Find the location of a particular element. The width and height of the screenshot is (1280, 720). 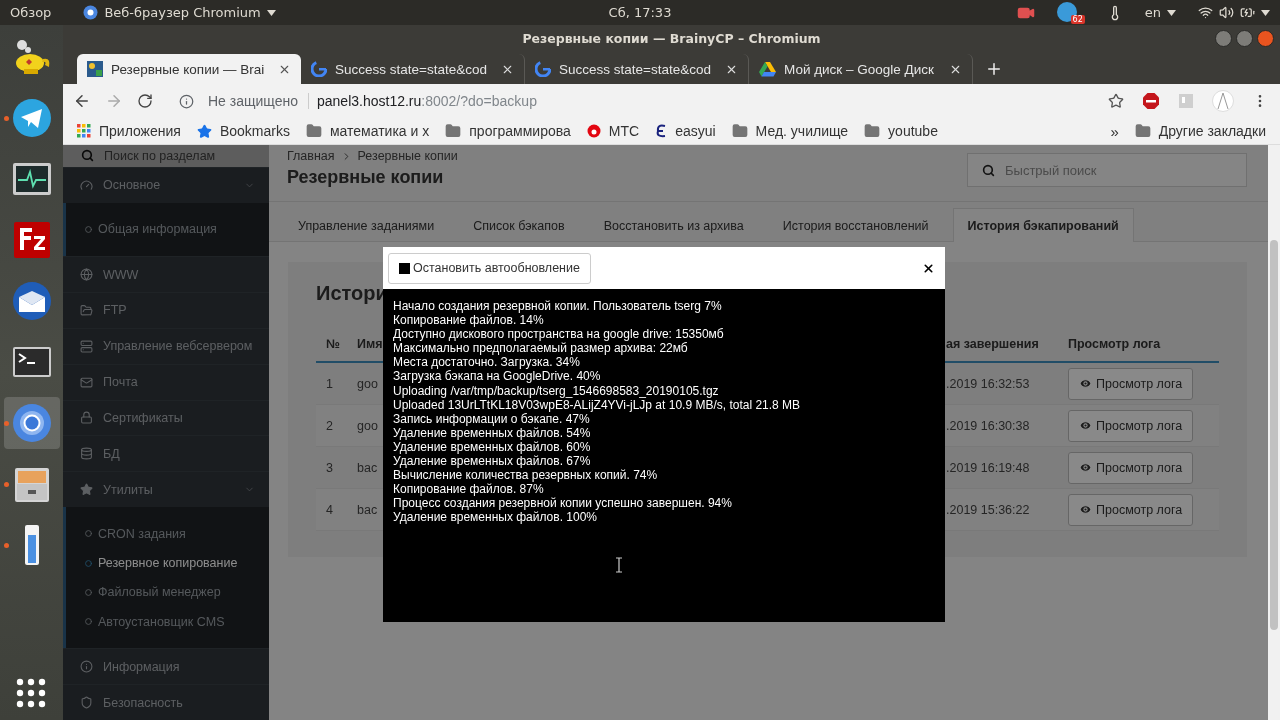

bookmark: Другие закладки is located at coordinates (1200, 131).